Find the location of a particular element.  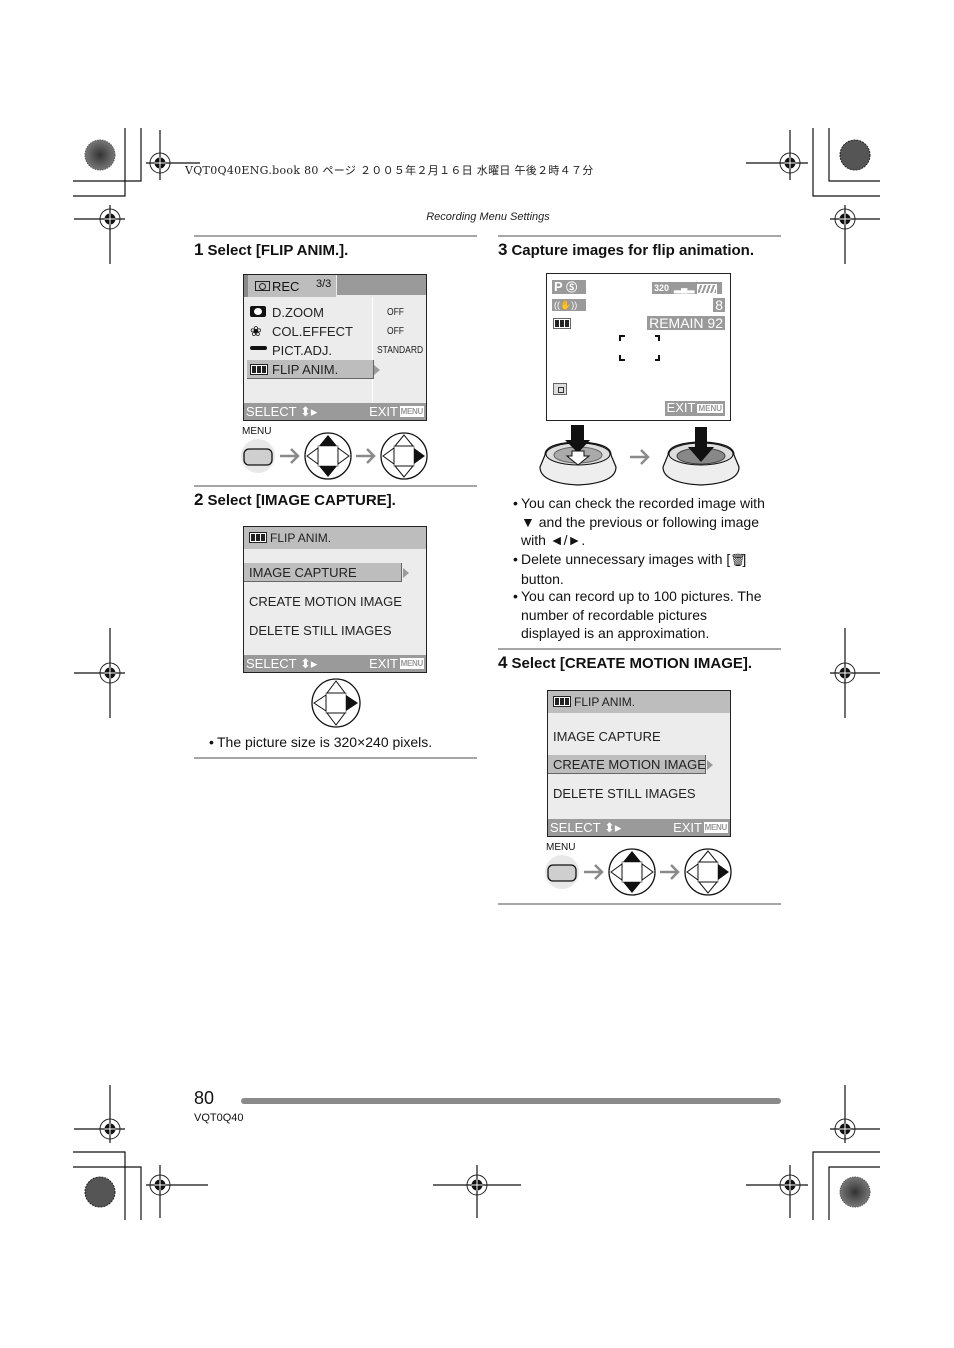

camera-icon is located at coordinates (262, 286).